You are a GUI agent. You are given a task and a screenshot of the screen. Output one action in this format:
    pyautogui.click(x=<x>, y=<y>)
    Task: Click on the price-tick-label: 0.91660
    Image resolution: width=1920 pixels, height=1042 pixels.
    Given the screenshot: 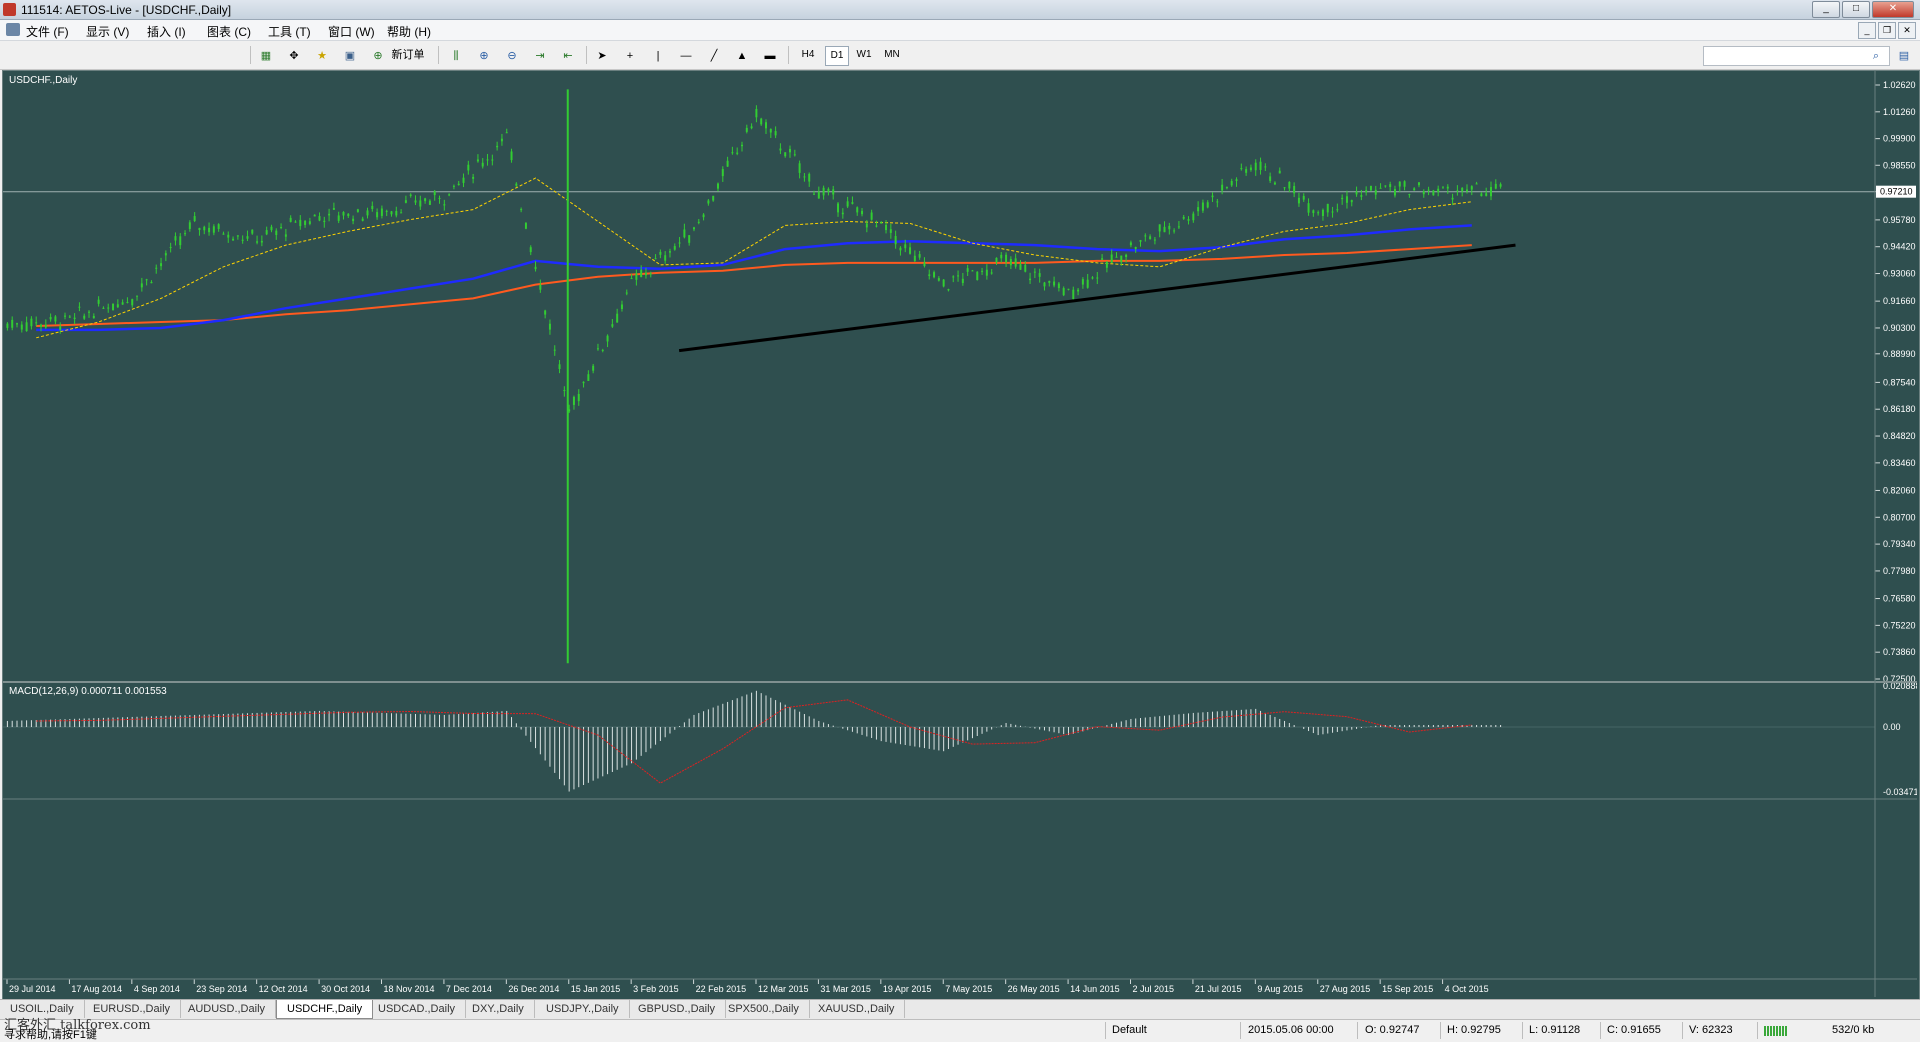 What is the action you would take?
    pyautogui.click(x=1899, y=301)
    